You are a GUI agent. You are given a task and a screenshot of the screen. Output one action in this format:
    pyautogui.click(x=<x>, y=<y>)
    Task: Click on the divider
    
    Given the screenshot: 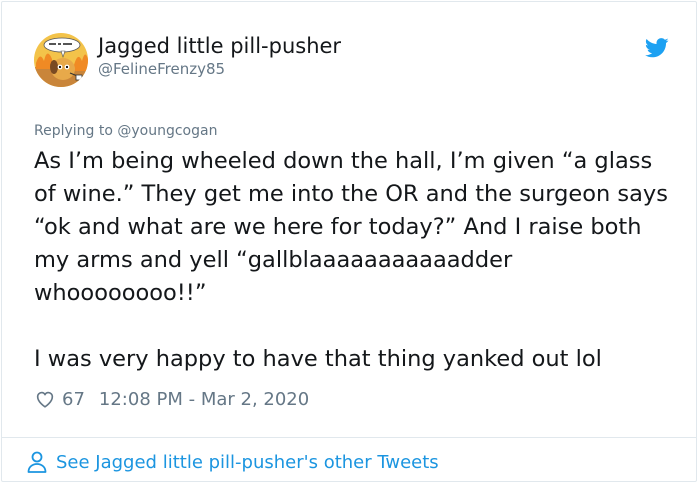 What is the action you would take?
    pyautogui.click(x=349, y=437)
    